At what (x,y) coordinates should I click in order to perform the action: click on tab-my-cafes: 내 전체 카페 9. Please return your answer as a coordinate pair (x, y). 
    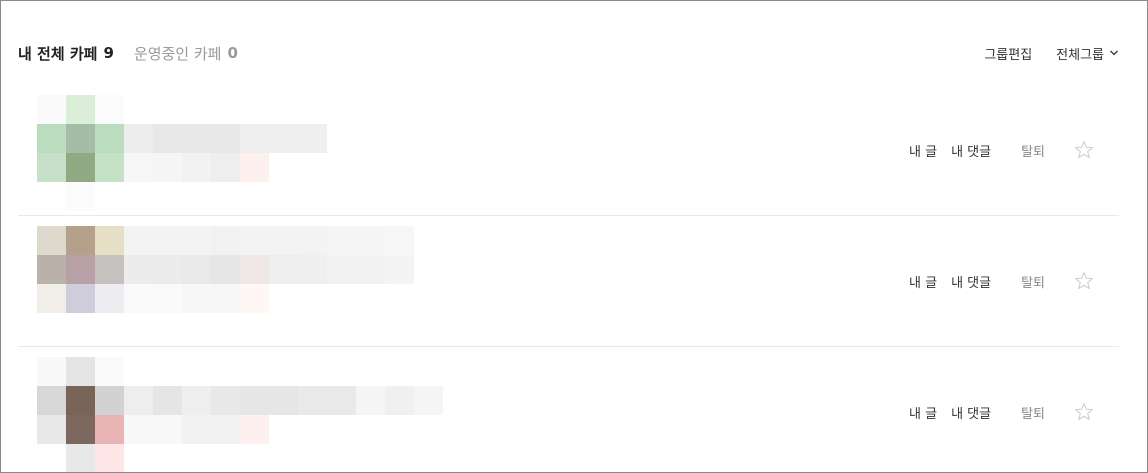
    Looking at the image, I should click on (66, 53).